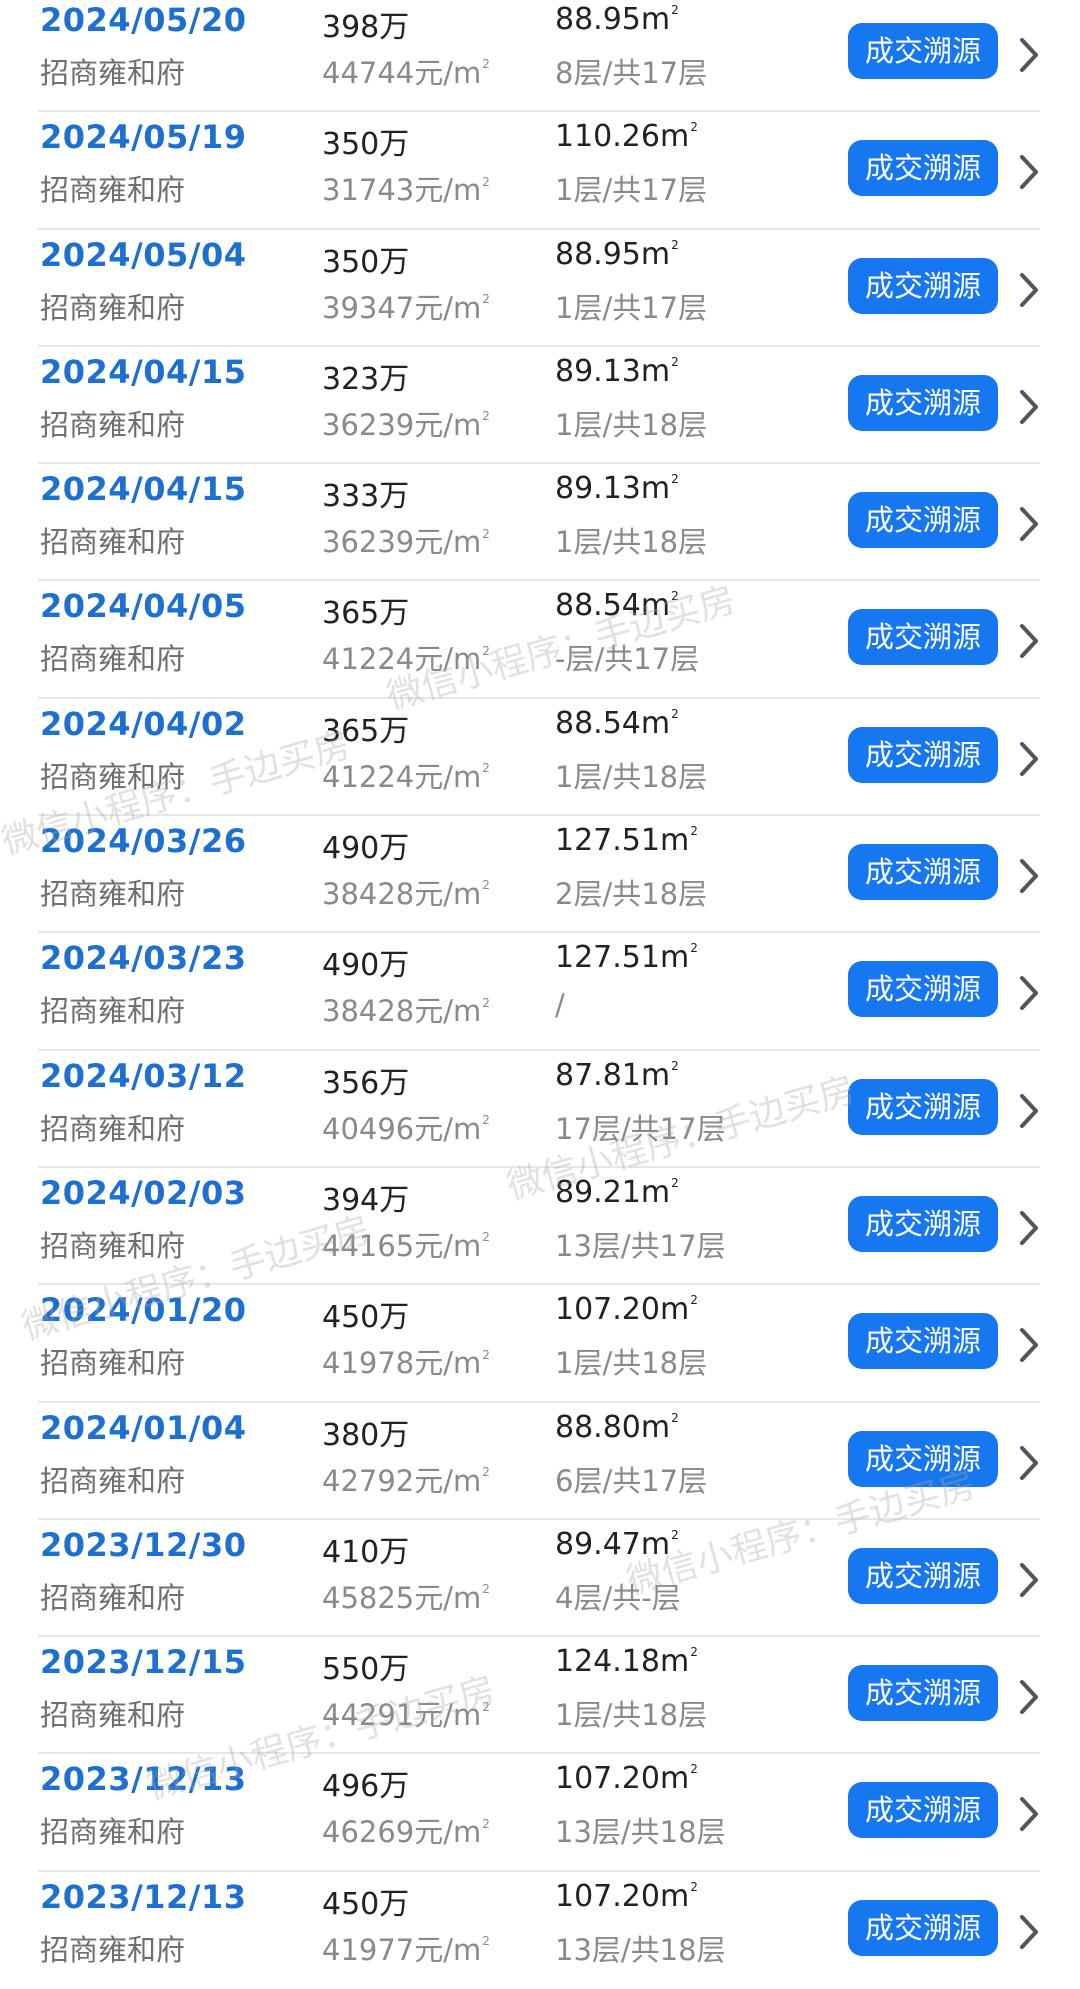 This screenshot has width=1080, height=1989. I want to click on total-price: 350万, so click(366, 145).